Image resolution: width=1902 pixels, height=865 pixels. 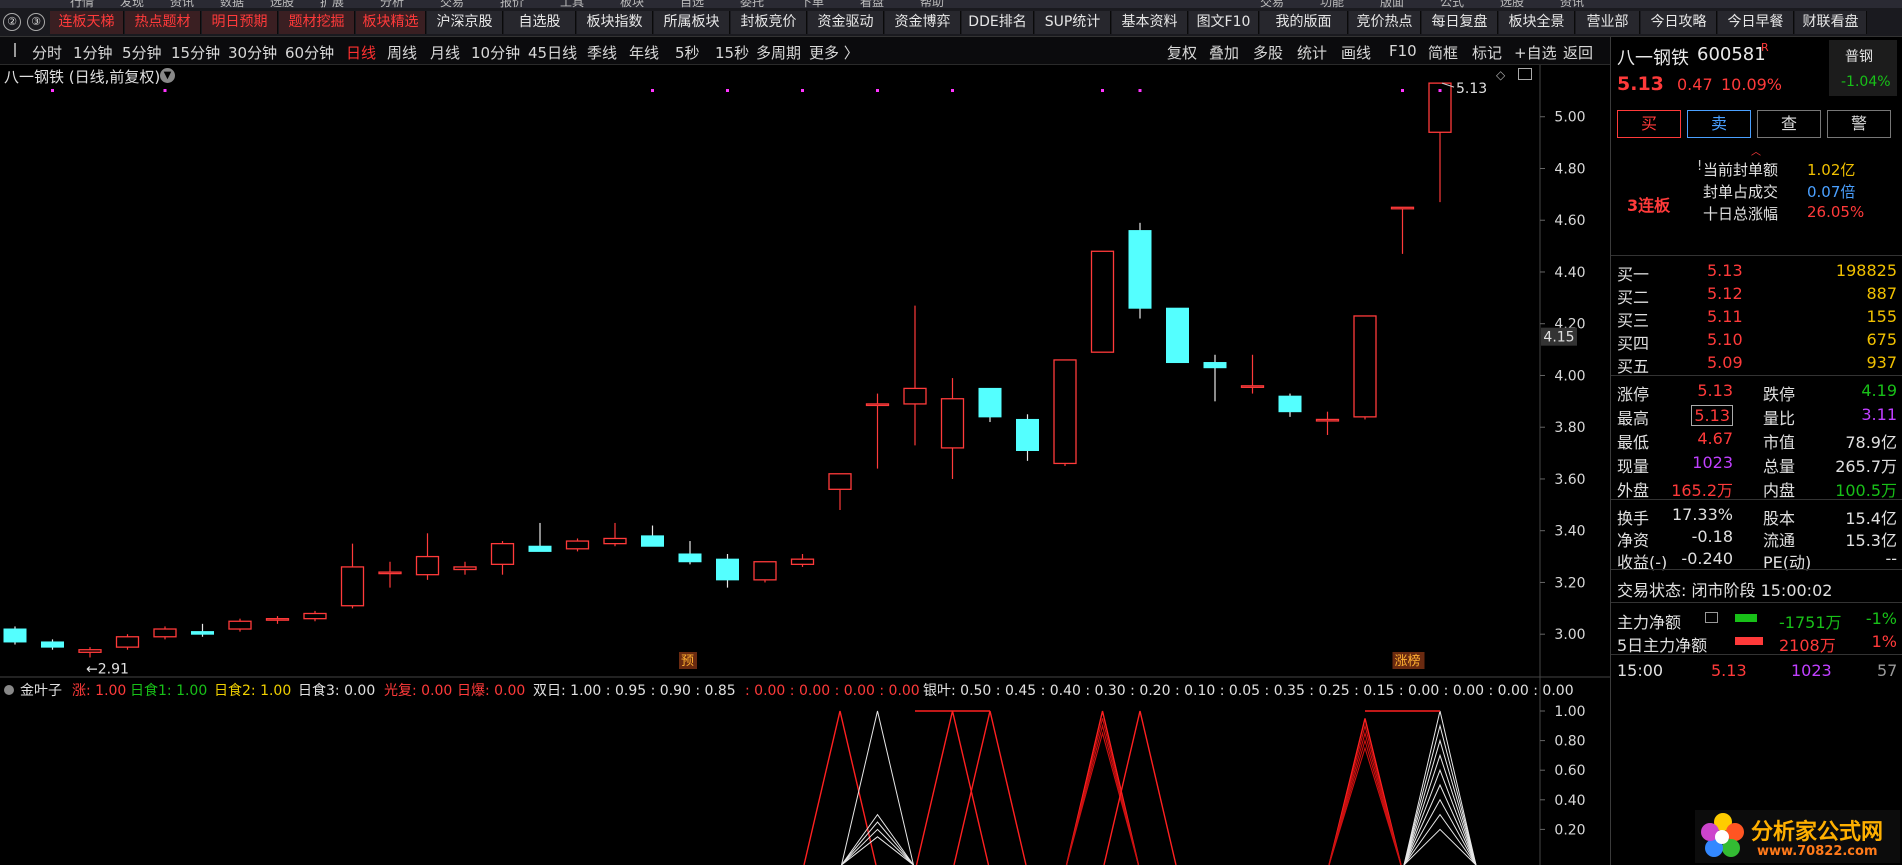 What do you see at coordinates (1182, 52) in the screenshot?
I see `toolbar-0: 复权` at bounding box center [1182, 52].